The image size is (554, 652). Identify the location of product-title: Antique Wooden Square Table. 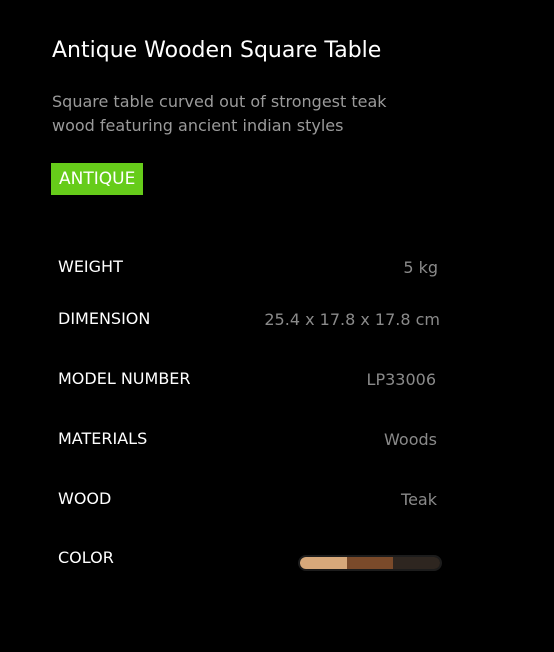
(217, 50).